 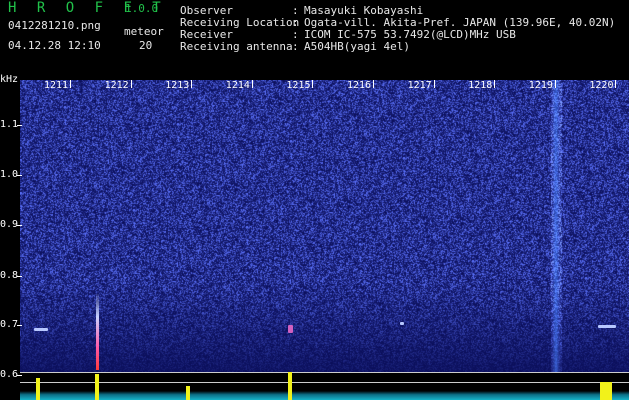 What do you see at coordinates (601, 85) in the screenshot?
I see `time-tick-label: 1220` at bounding box center [601, 85].